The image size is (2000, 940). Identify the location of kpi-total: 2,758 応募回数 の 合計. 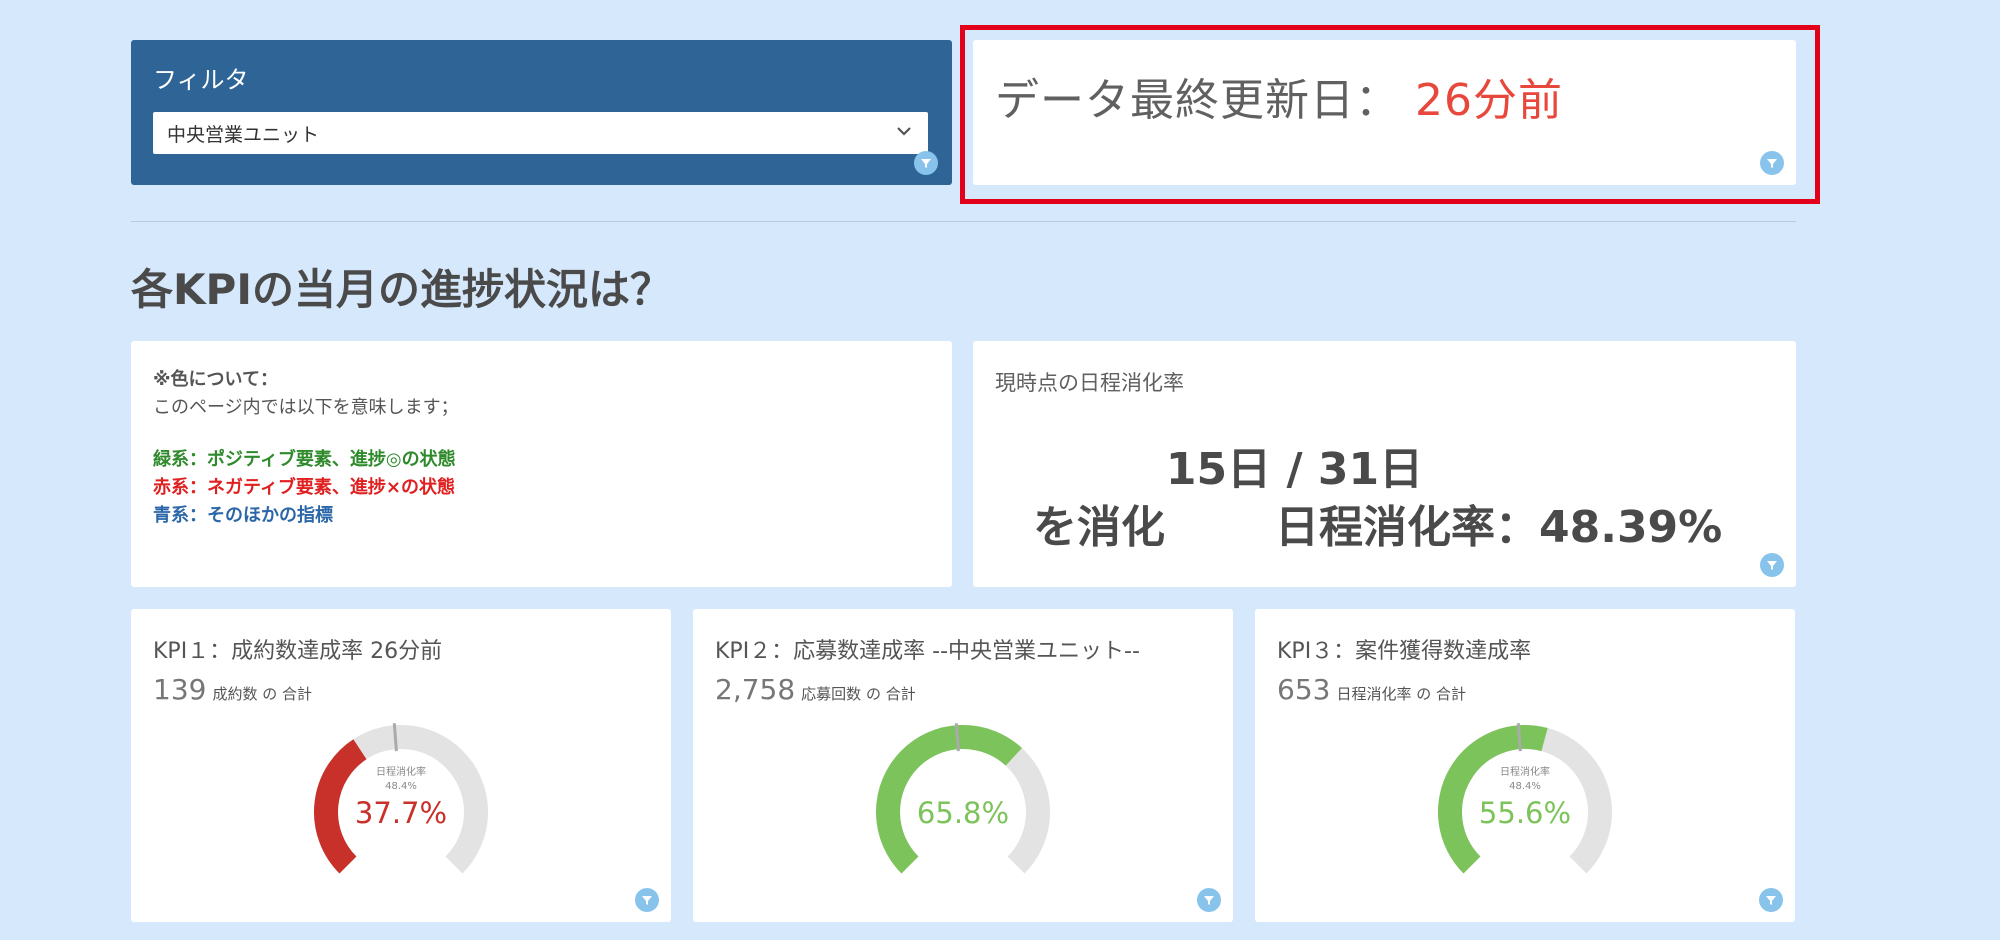
(815, 689).